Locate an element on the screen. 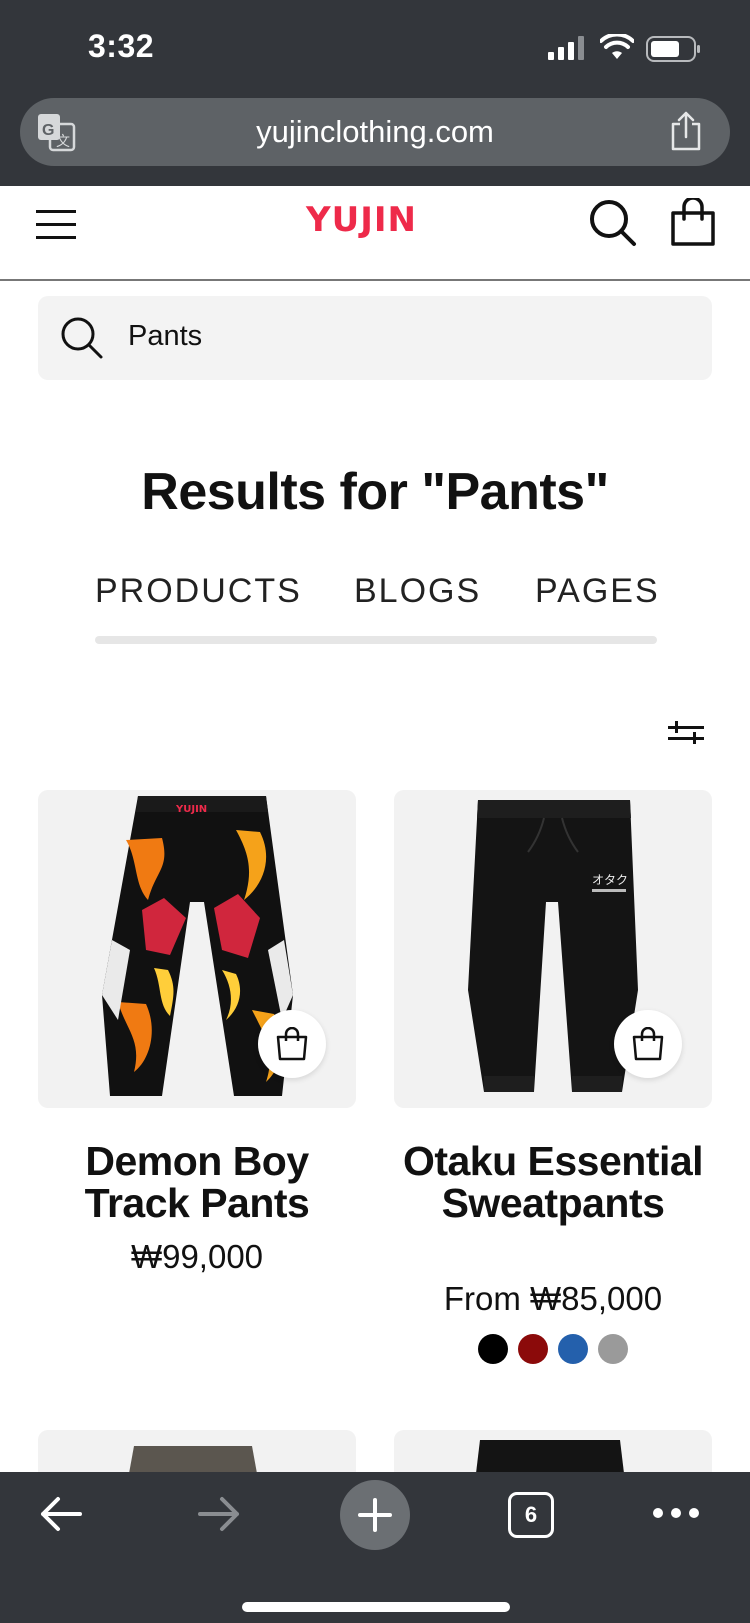  status-time: 3:32 is located at coordinates (121, 46).